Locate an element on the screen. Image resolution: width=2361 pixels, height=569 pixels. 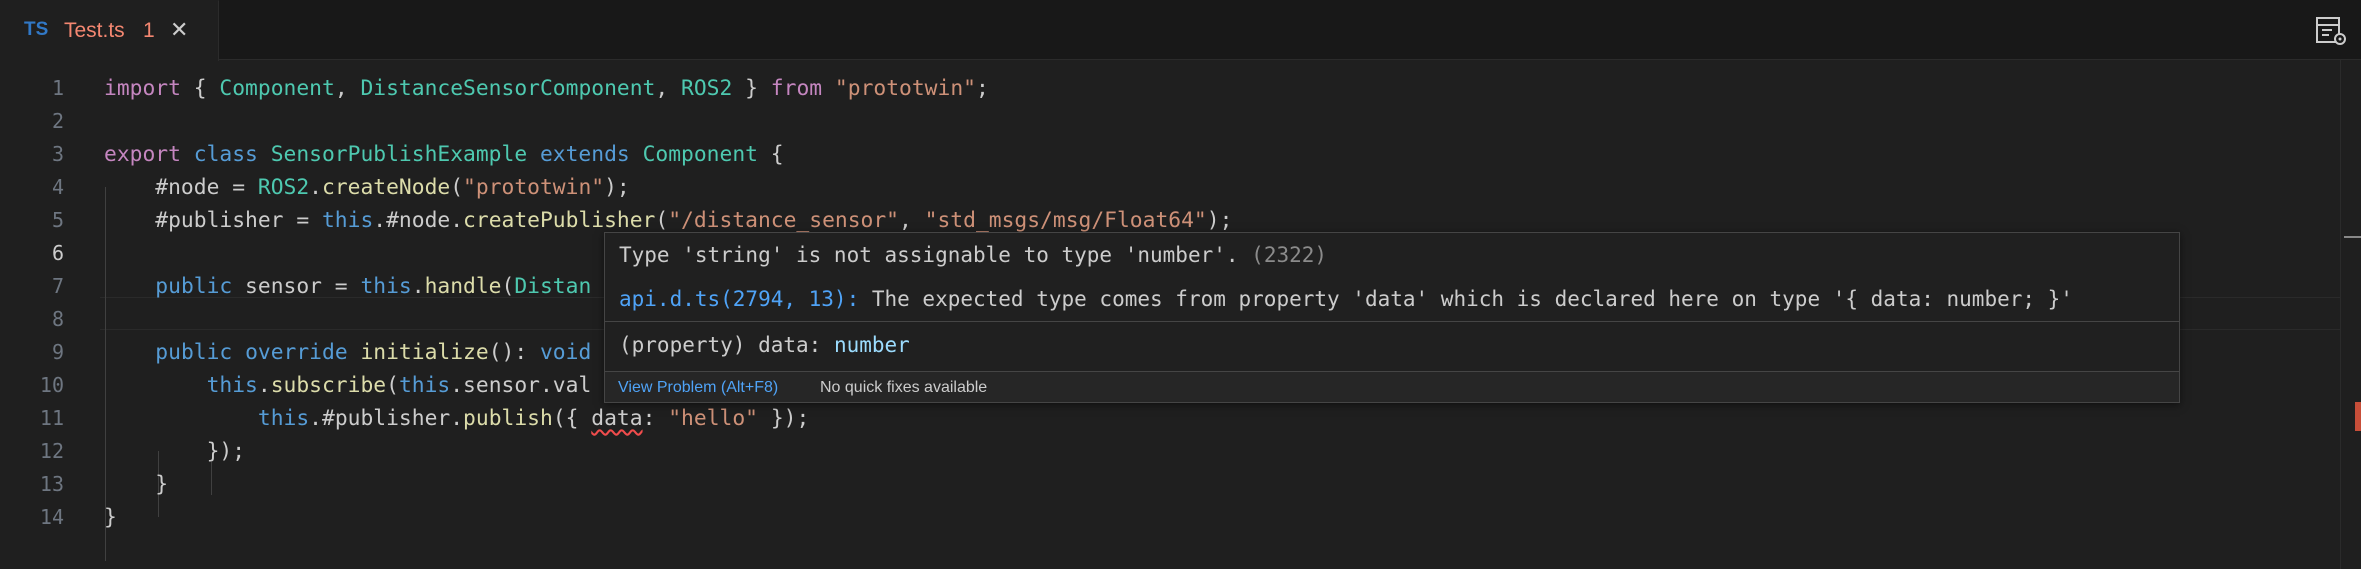
line-code: public override initialize(): void is located at coordinates (347, 352).